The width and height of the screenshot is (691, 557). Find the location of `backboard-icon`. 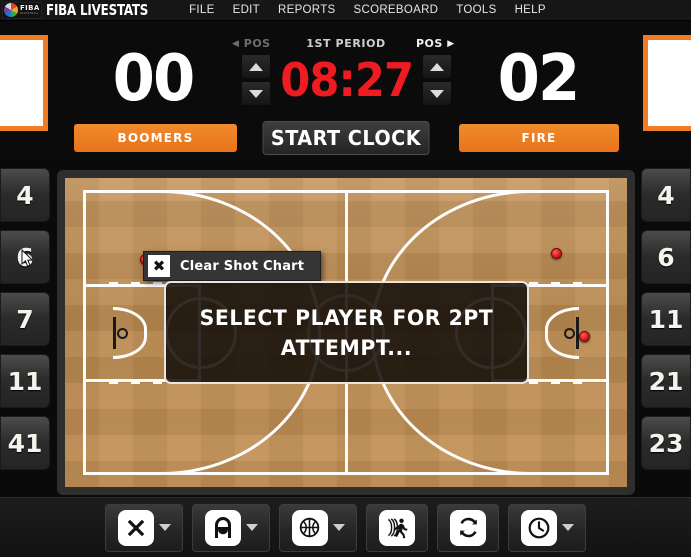

backboard-icon is located at coordinates (222, 527).